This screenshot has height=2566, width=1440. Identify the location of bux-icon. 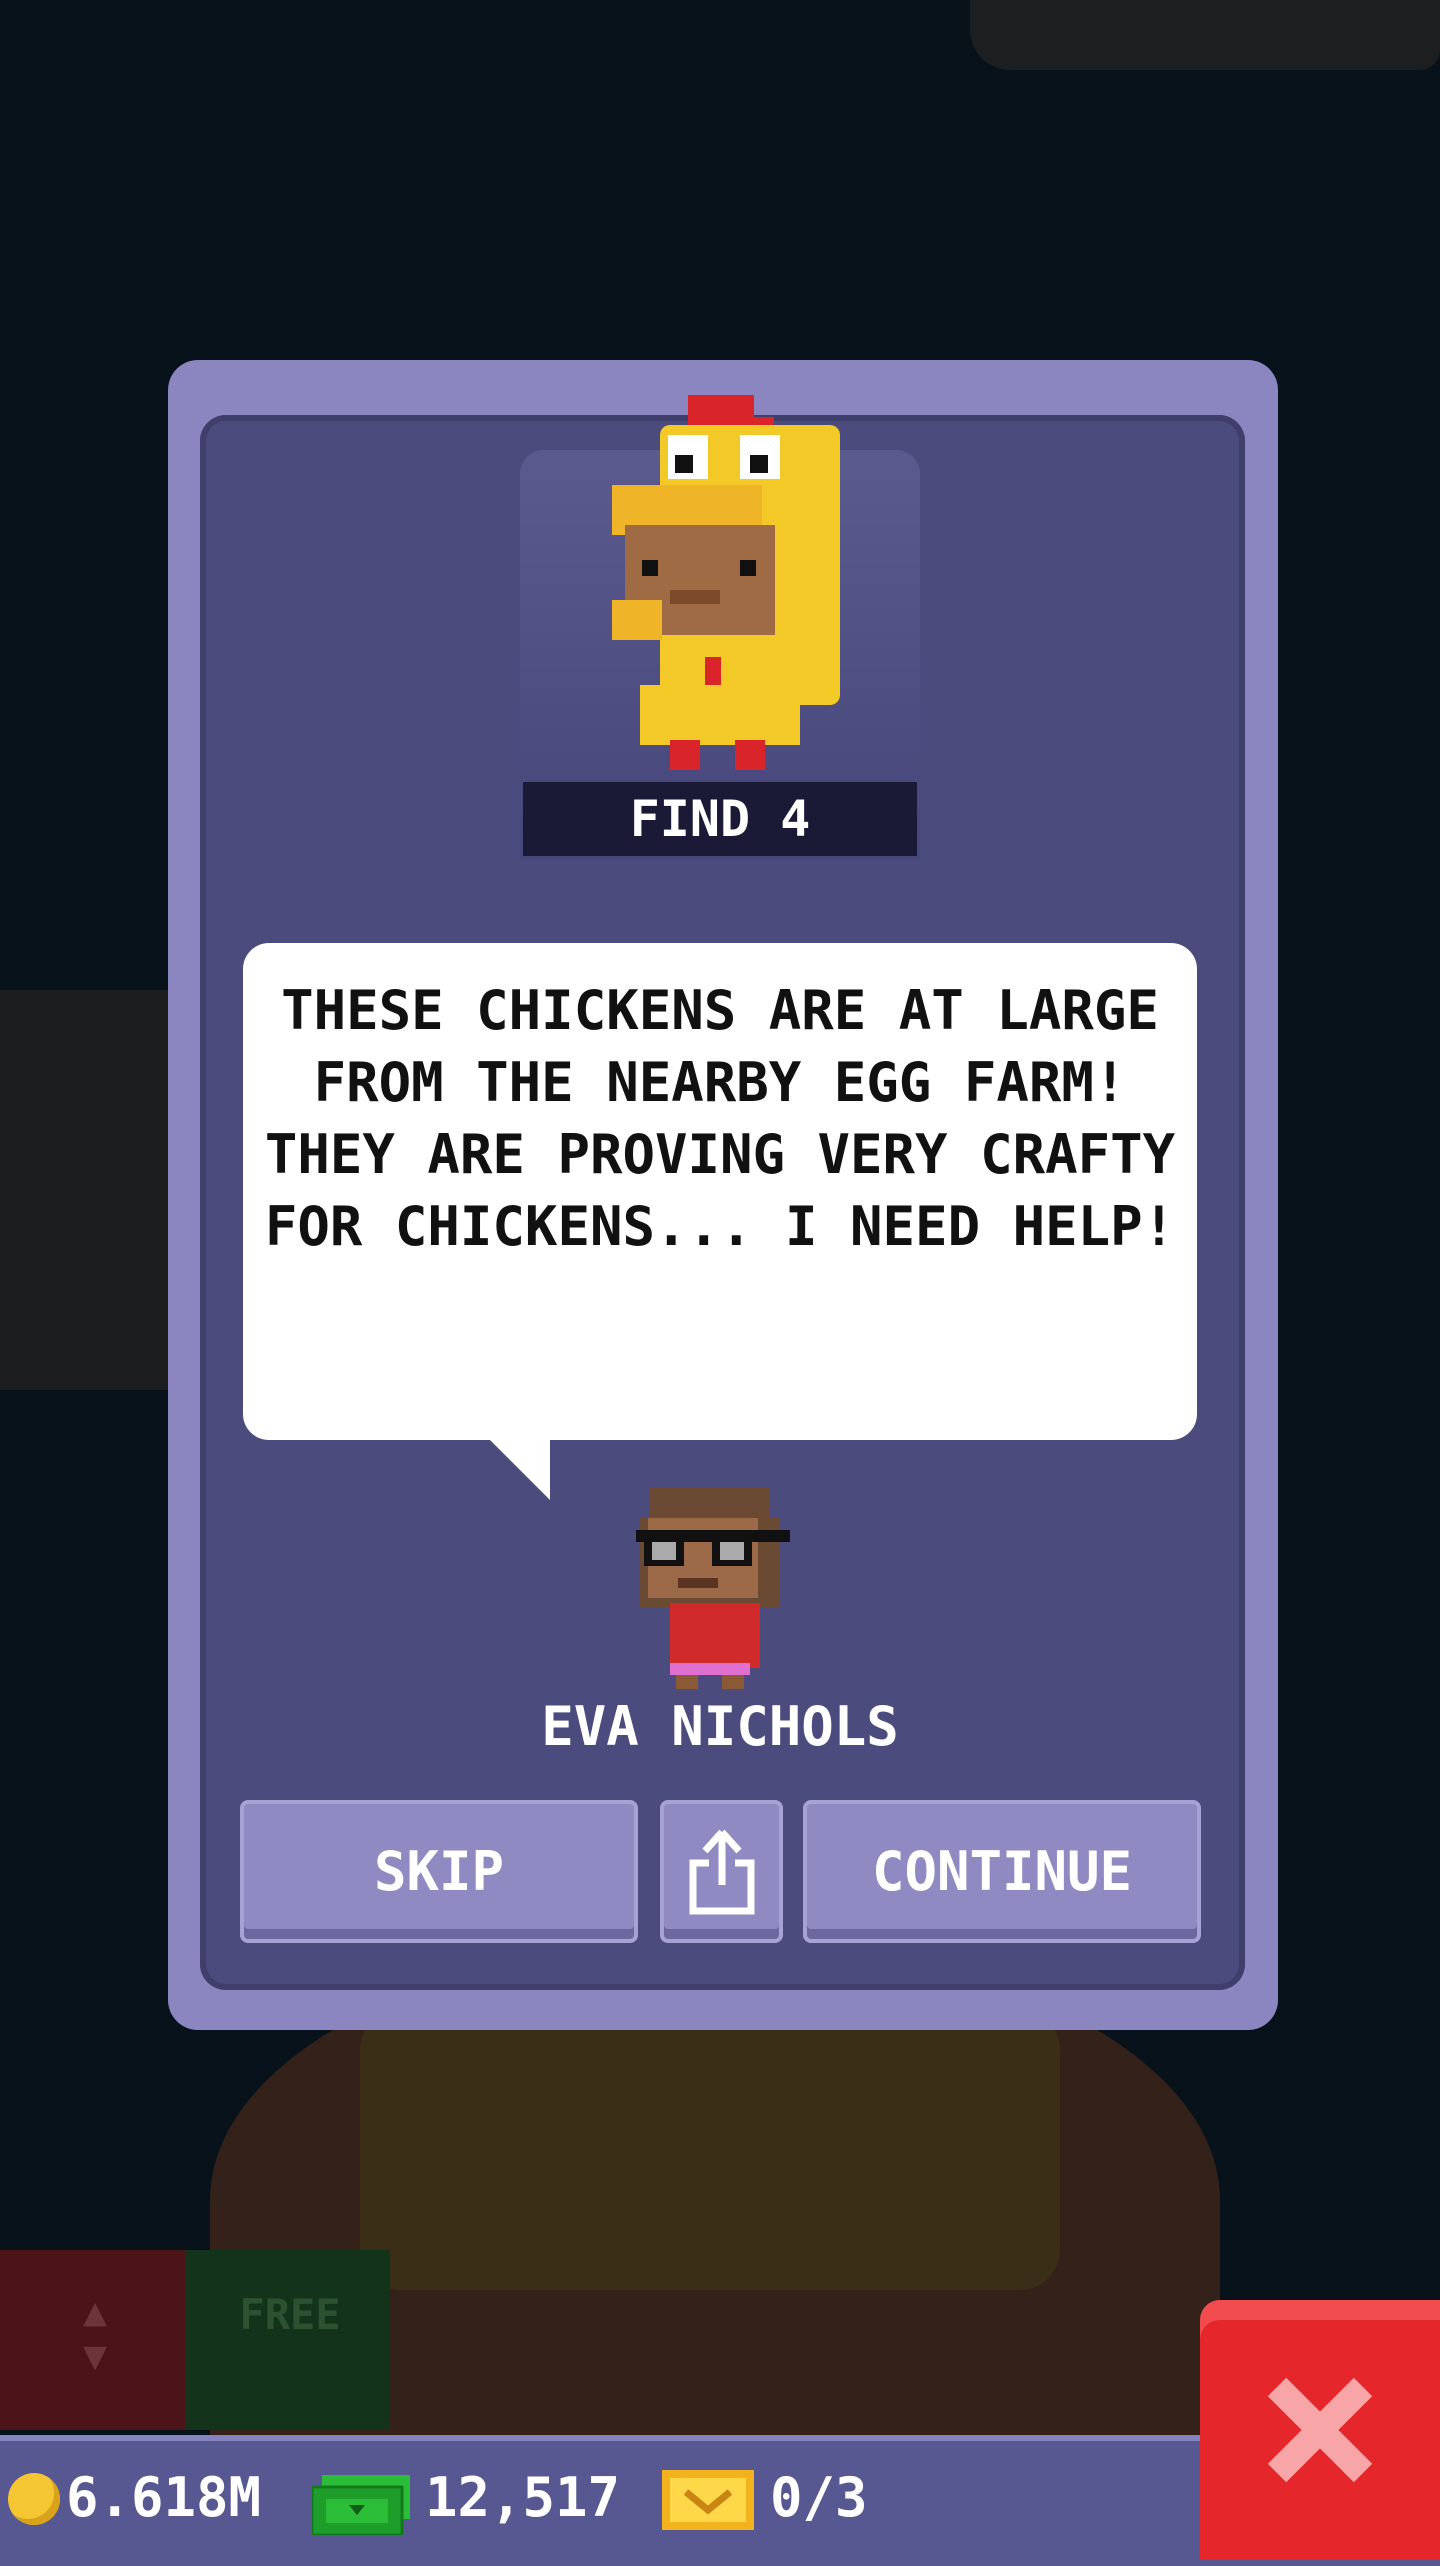
(361, 2505).